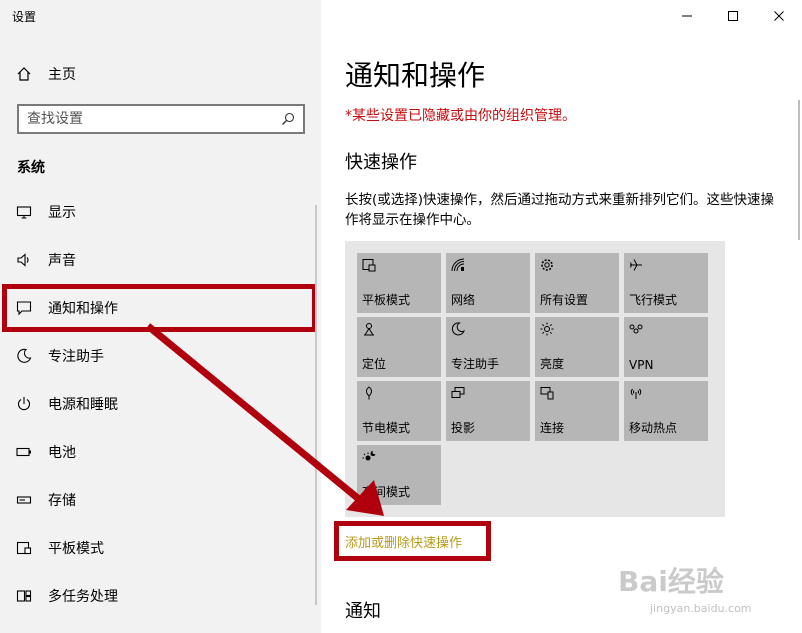 This screenshot has width=802, height=633. What do you see at coordinates (488, 347) in the screenshot?
I see `tile-focus-assist: 专注助手` at bounding box center [488, 347].